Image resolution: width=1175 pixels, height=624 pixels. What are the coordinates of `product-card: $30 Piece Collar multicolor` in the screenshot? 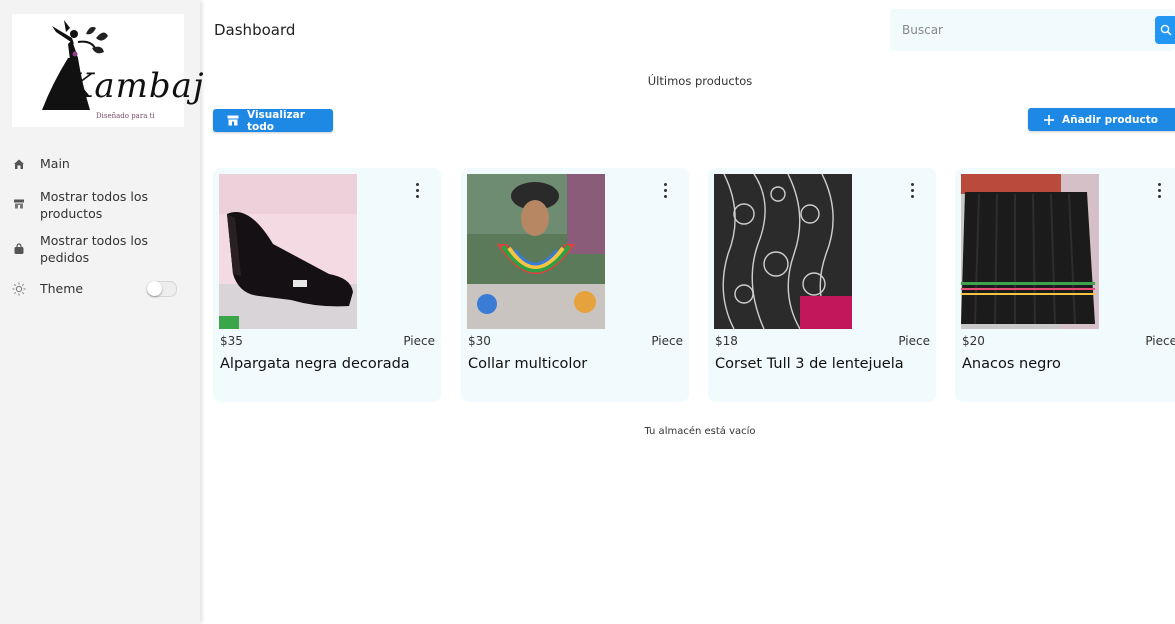 It's located at (575, 285).